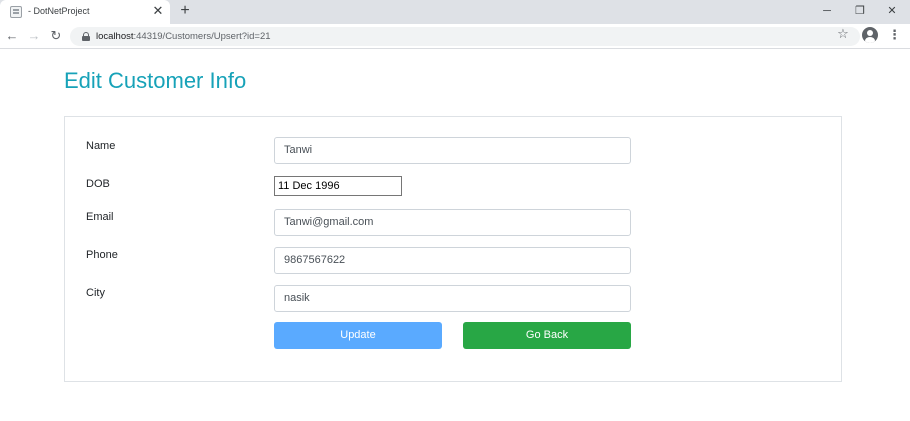 The width and height of the screenshot is (910, 421). I want to click on tab-strip: - DotNetProject ✕ + ─ ❐ ✕, so click(455, 12).